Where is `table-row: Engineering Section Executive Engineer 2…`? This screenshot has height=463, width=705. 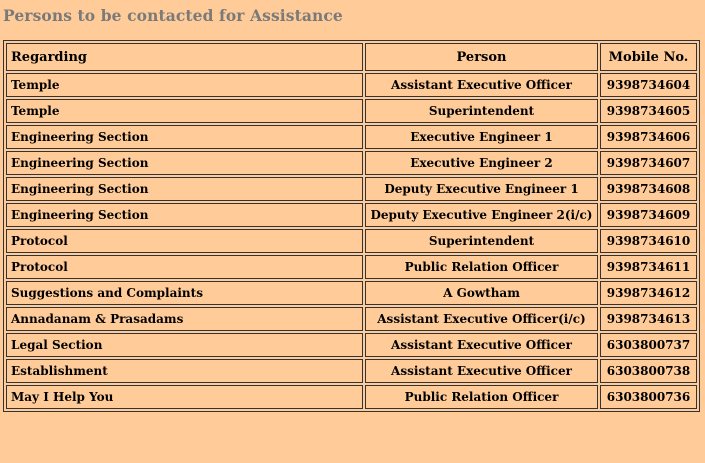 table-row: Engineering Section Executive Engineer 2… is located at coordinates (351, 163).